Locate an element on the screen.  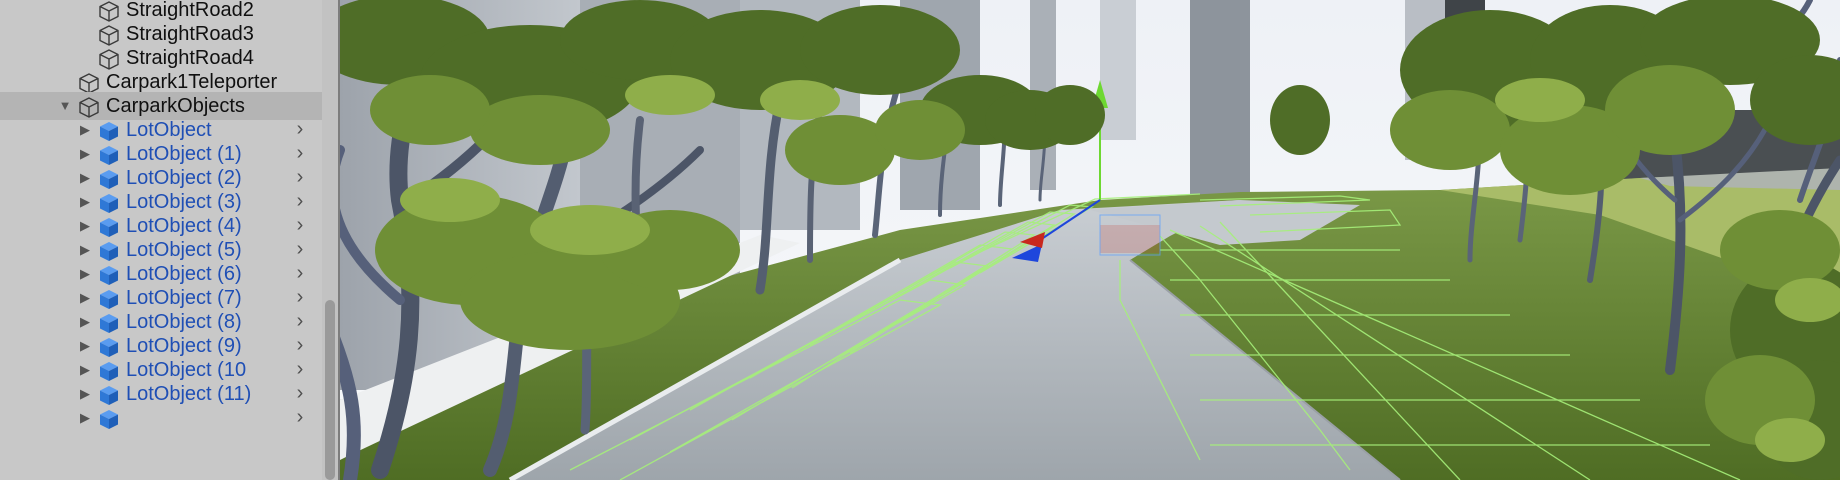
scrollbar-thumb is located at coordinates (330, 390).